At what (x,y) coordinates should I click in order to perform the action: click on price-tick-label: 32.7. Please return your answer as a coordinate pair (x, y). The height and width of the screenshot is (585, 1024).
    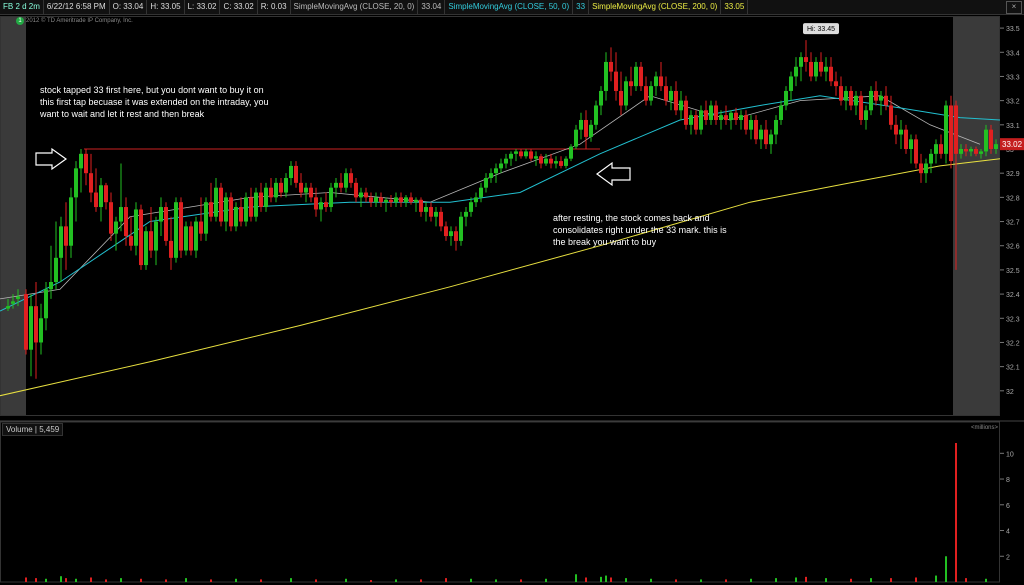
    Looking at the image, I should click on (1013, 223).